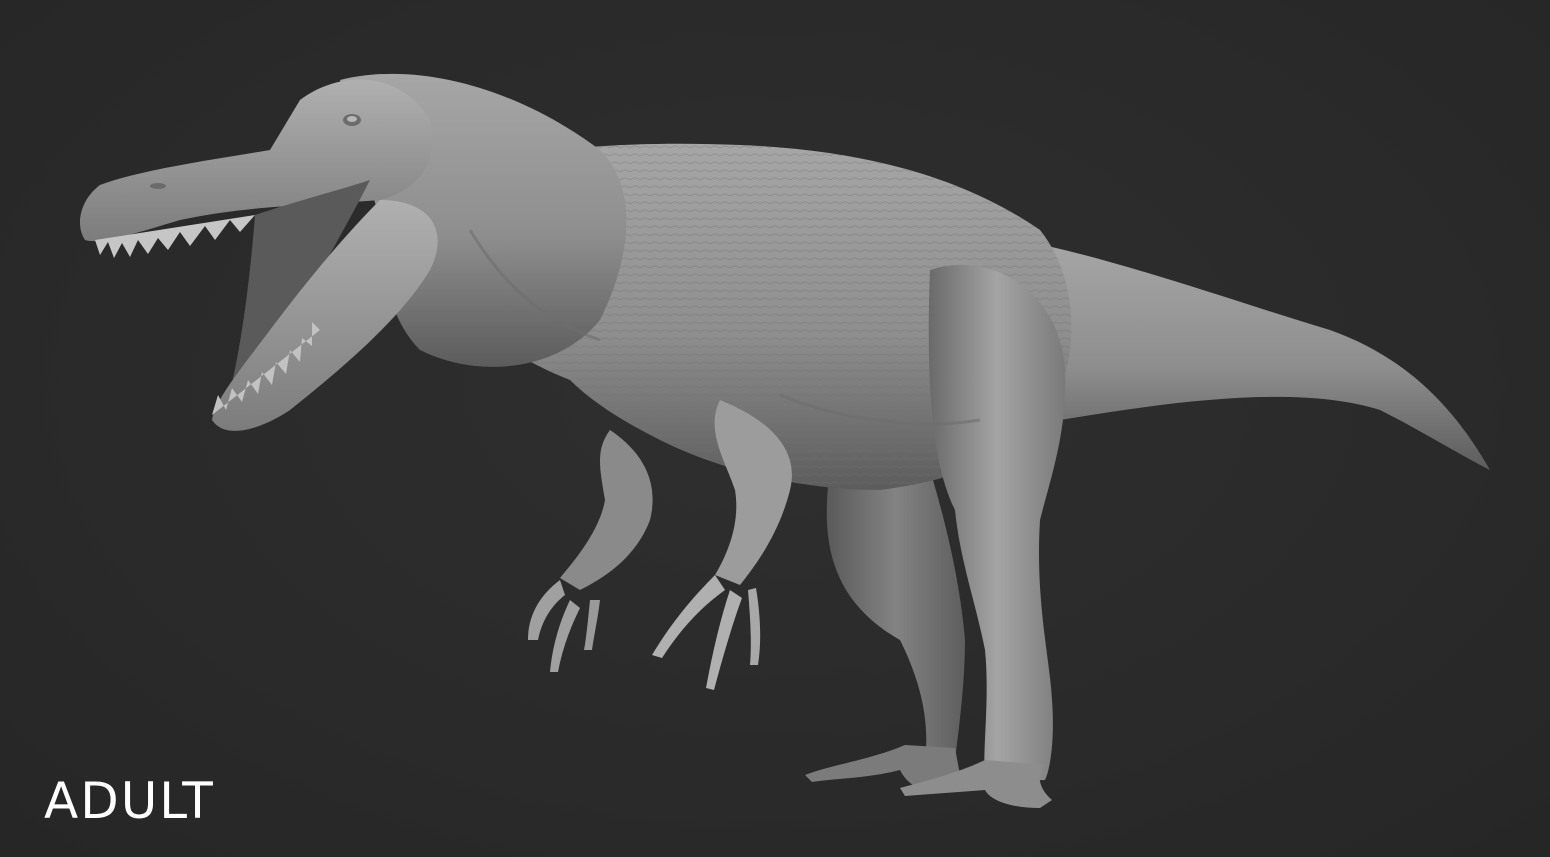 The image size is (1550, 857). What do you see at coordinates (129, 801) in the screenshot?
I see `age-stage-label: ADULT` at bounding box center [129, 801].